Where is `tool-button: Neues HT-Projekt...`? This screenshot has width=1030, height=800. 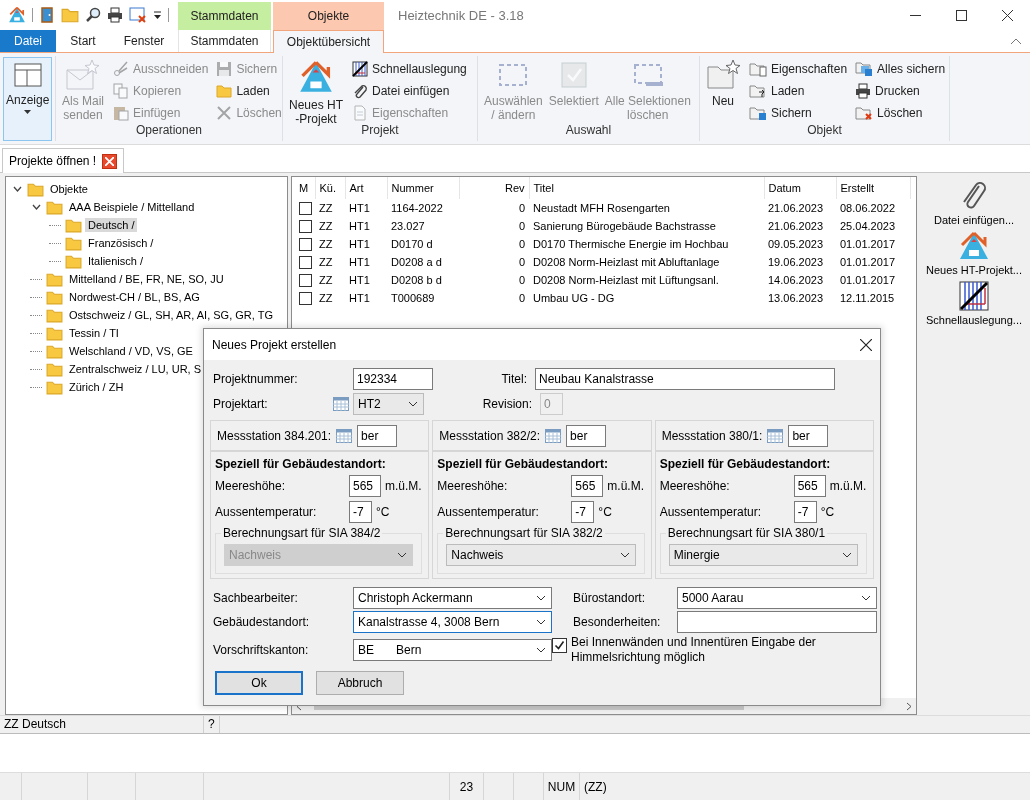
tool-button: Neues HT-Projekt... is located at coordinates (974, 253).